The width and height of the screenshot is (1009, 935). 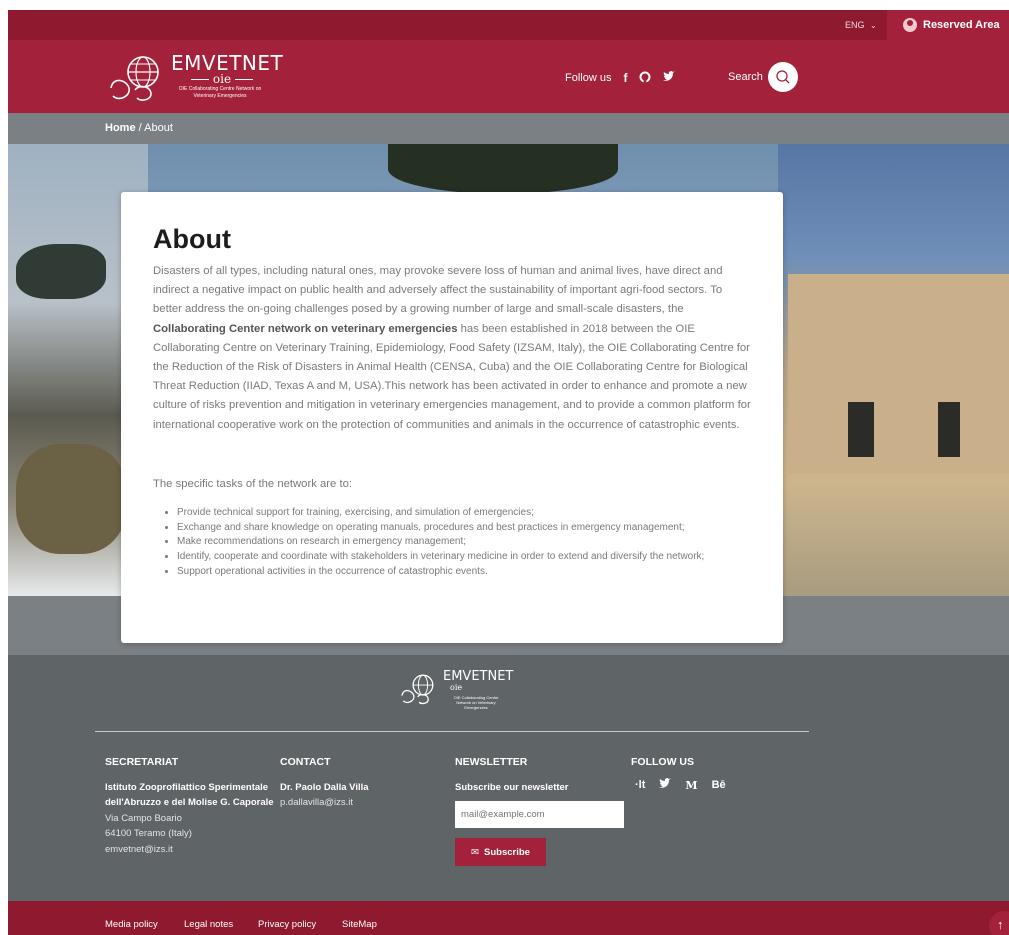 What do you see at coordinates (503, 169) in the screenshot?
I see `tree-photo` at bounding box center [503, 169].